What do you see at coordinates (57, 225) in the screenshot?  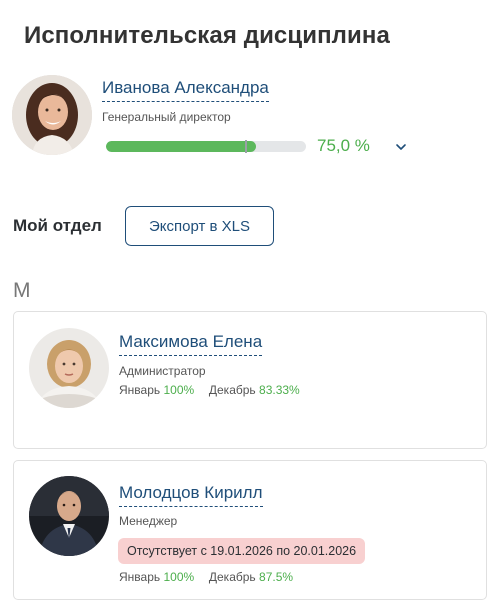 I see `department-label: Мой отдел` at bounding box center [57, 225].